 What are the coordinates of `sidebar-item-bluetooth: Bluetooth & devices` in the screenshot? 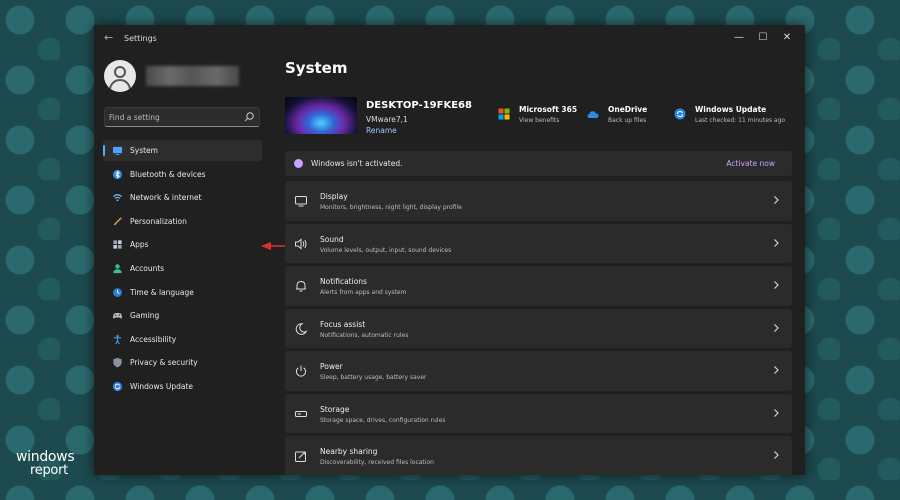 It's located at (182, 174).